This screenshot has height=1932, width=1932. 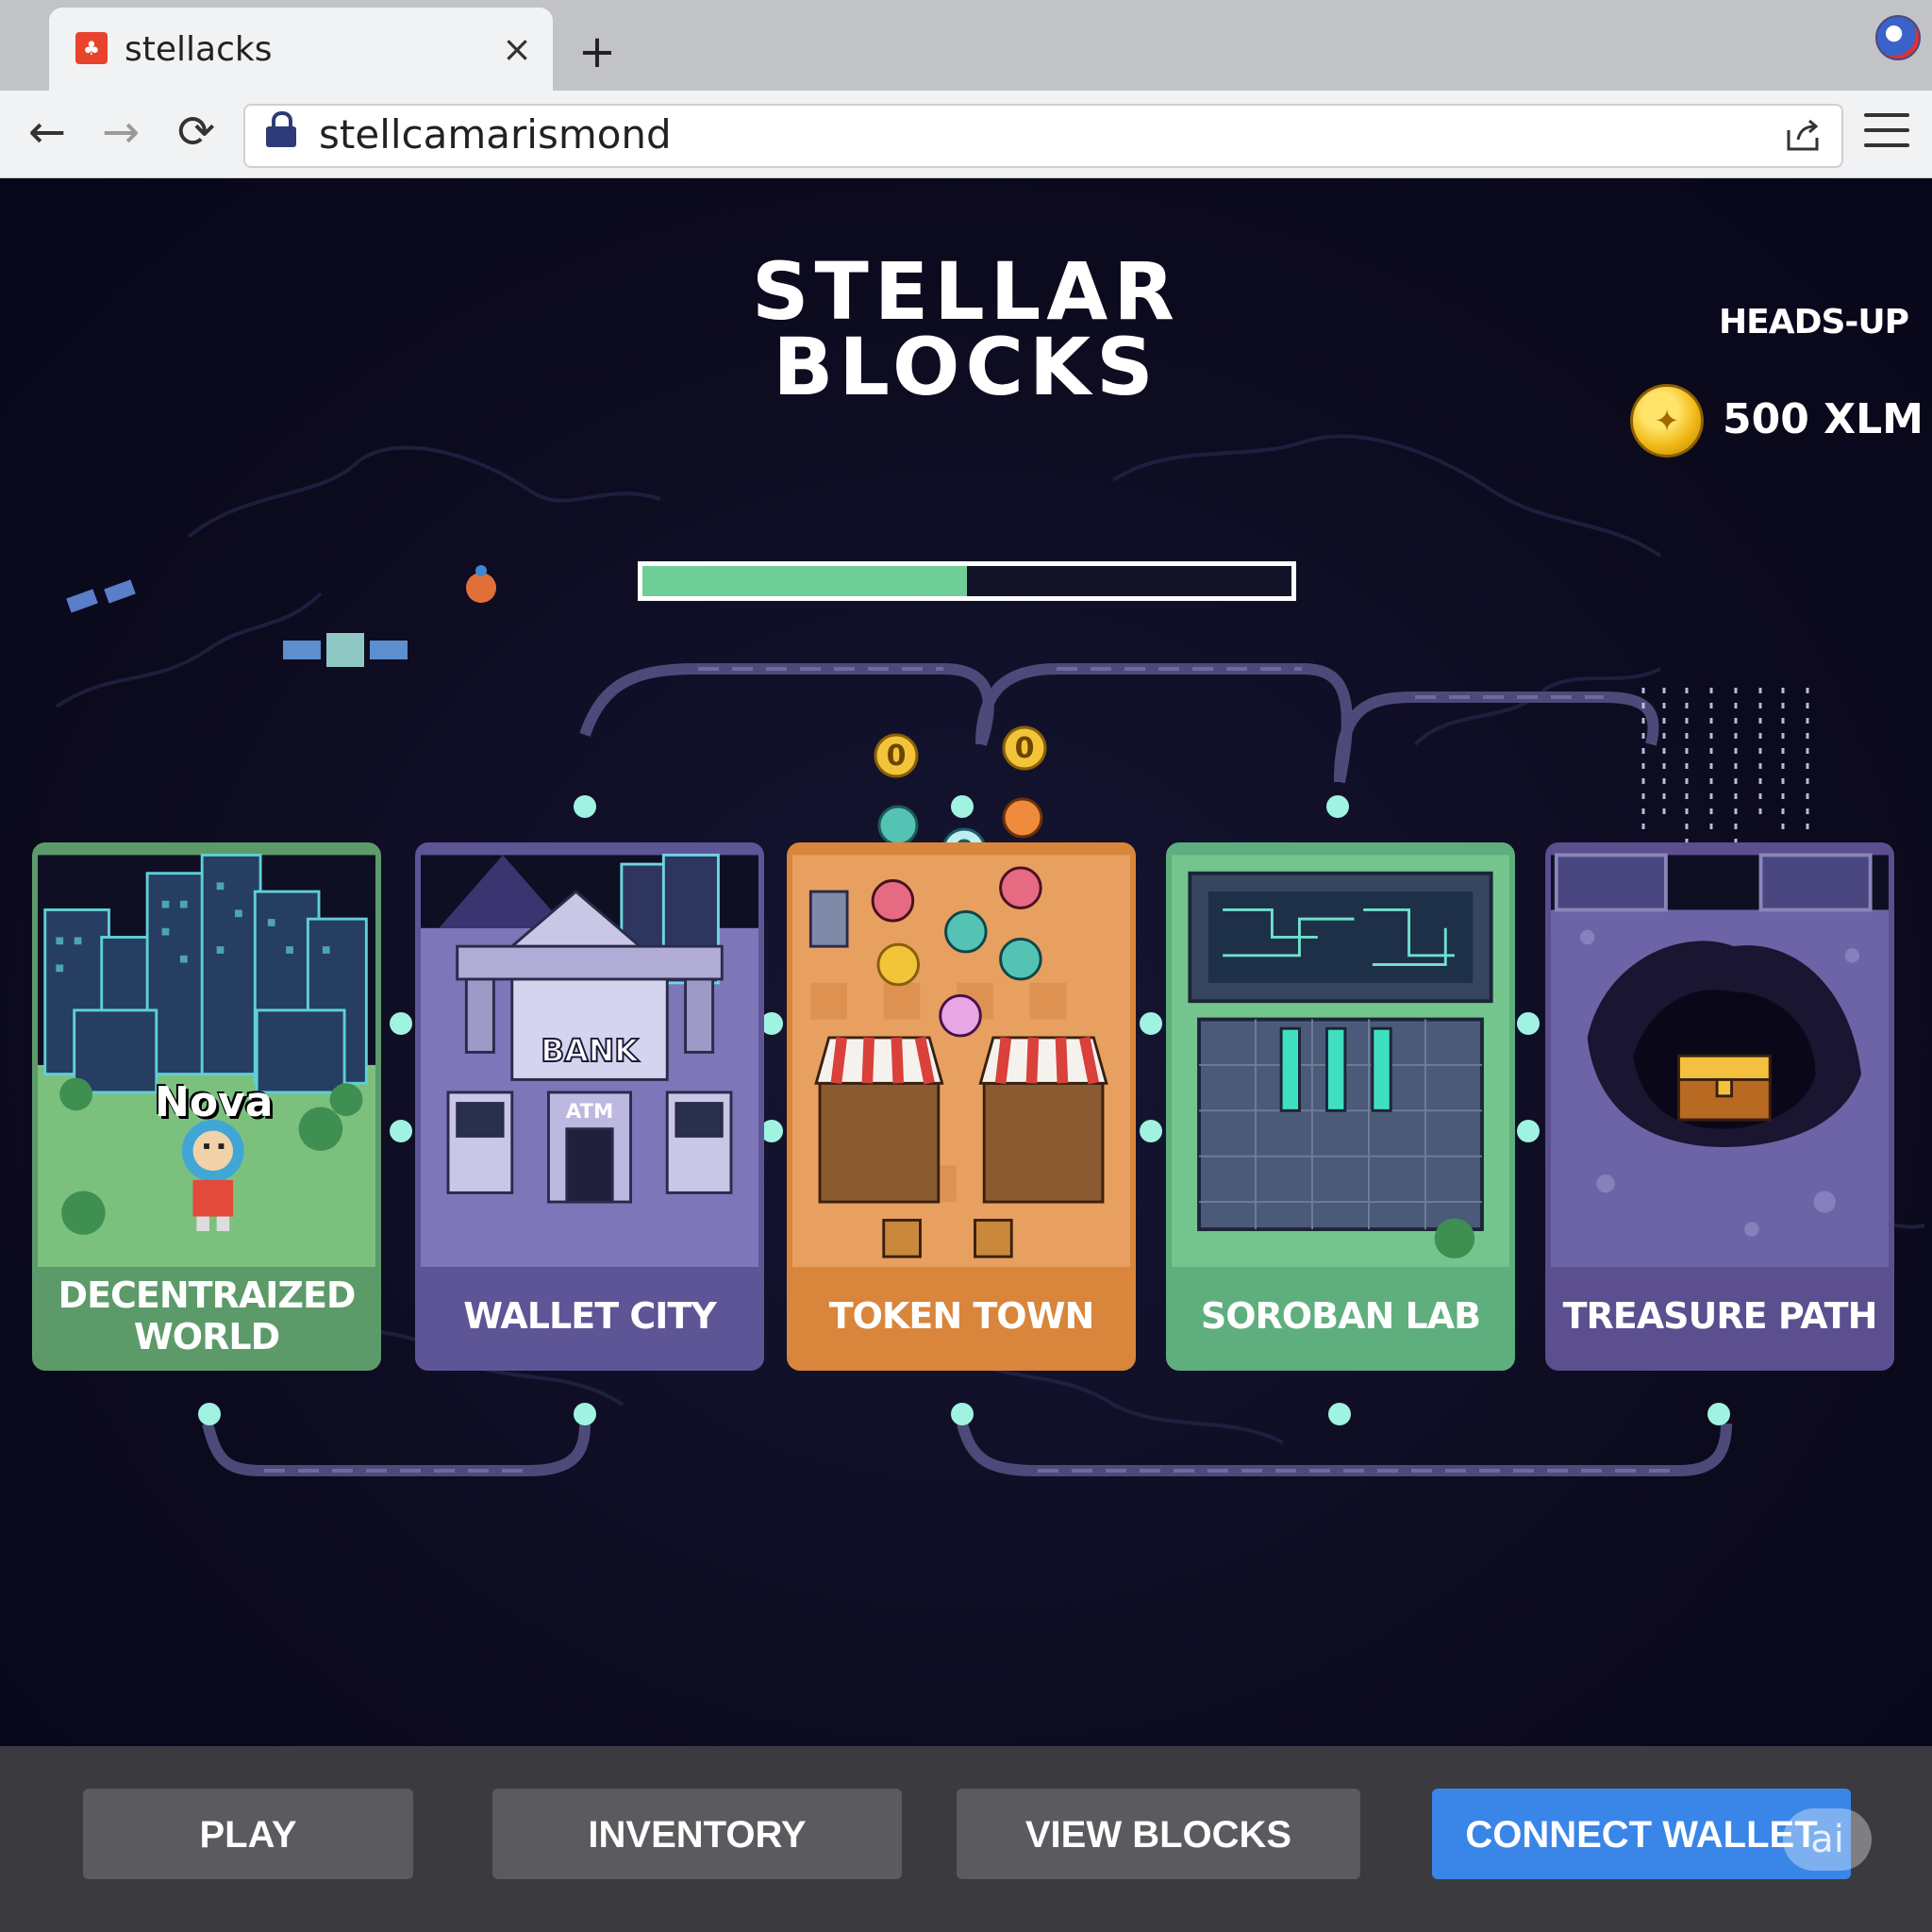 I want to click on zone-card-soroban-lab: SOROBAN LAB, so click(x=1341, y=1106).